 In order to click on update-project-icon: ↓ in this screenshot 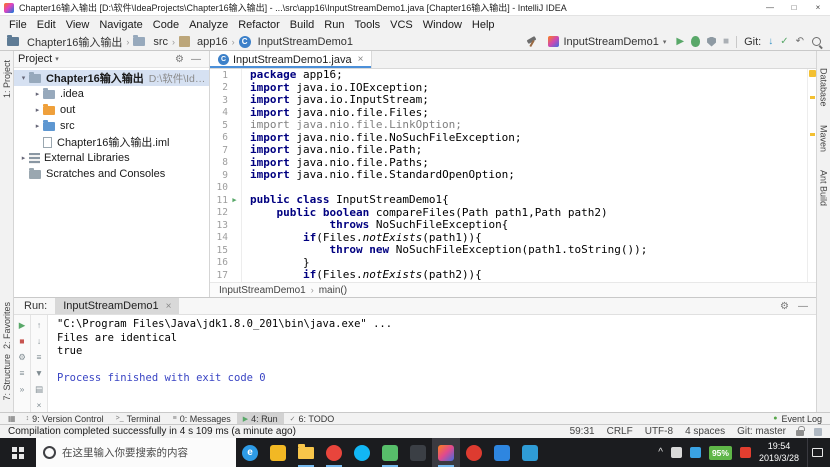, I will do `click(770, 41)`.